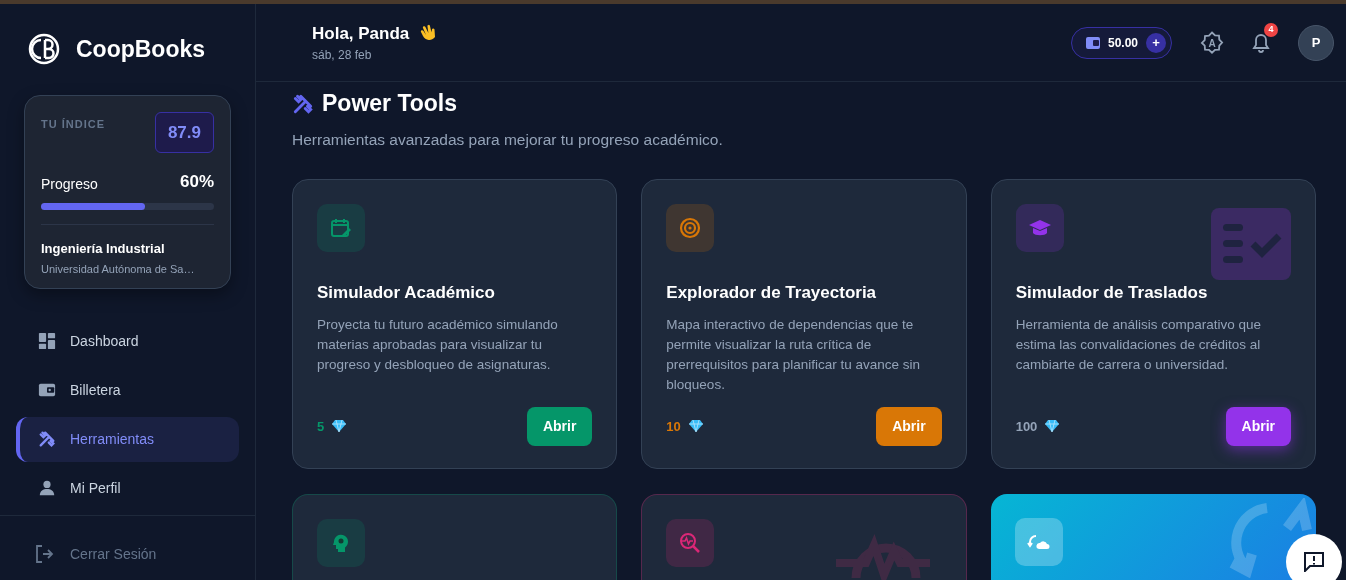  I want to click on dashboard-icon, so click(47, 341).